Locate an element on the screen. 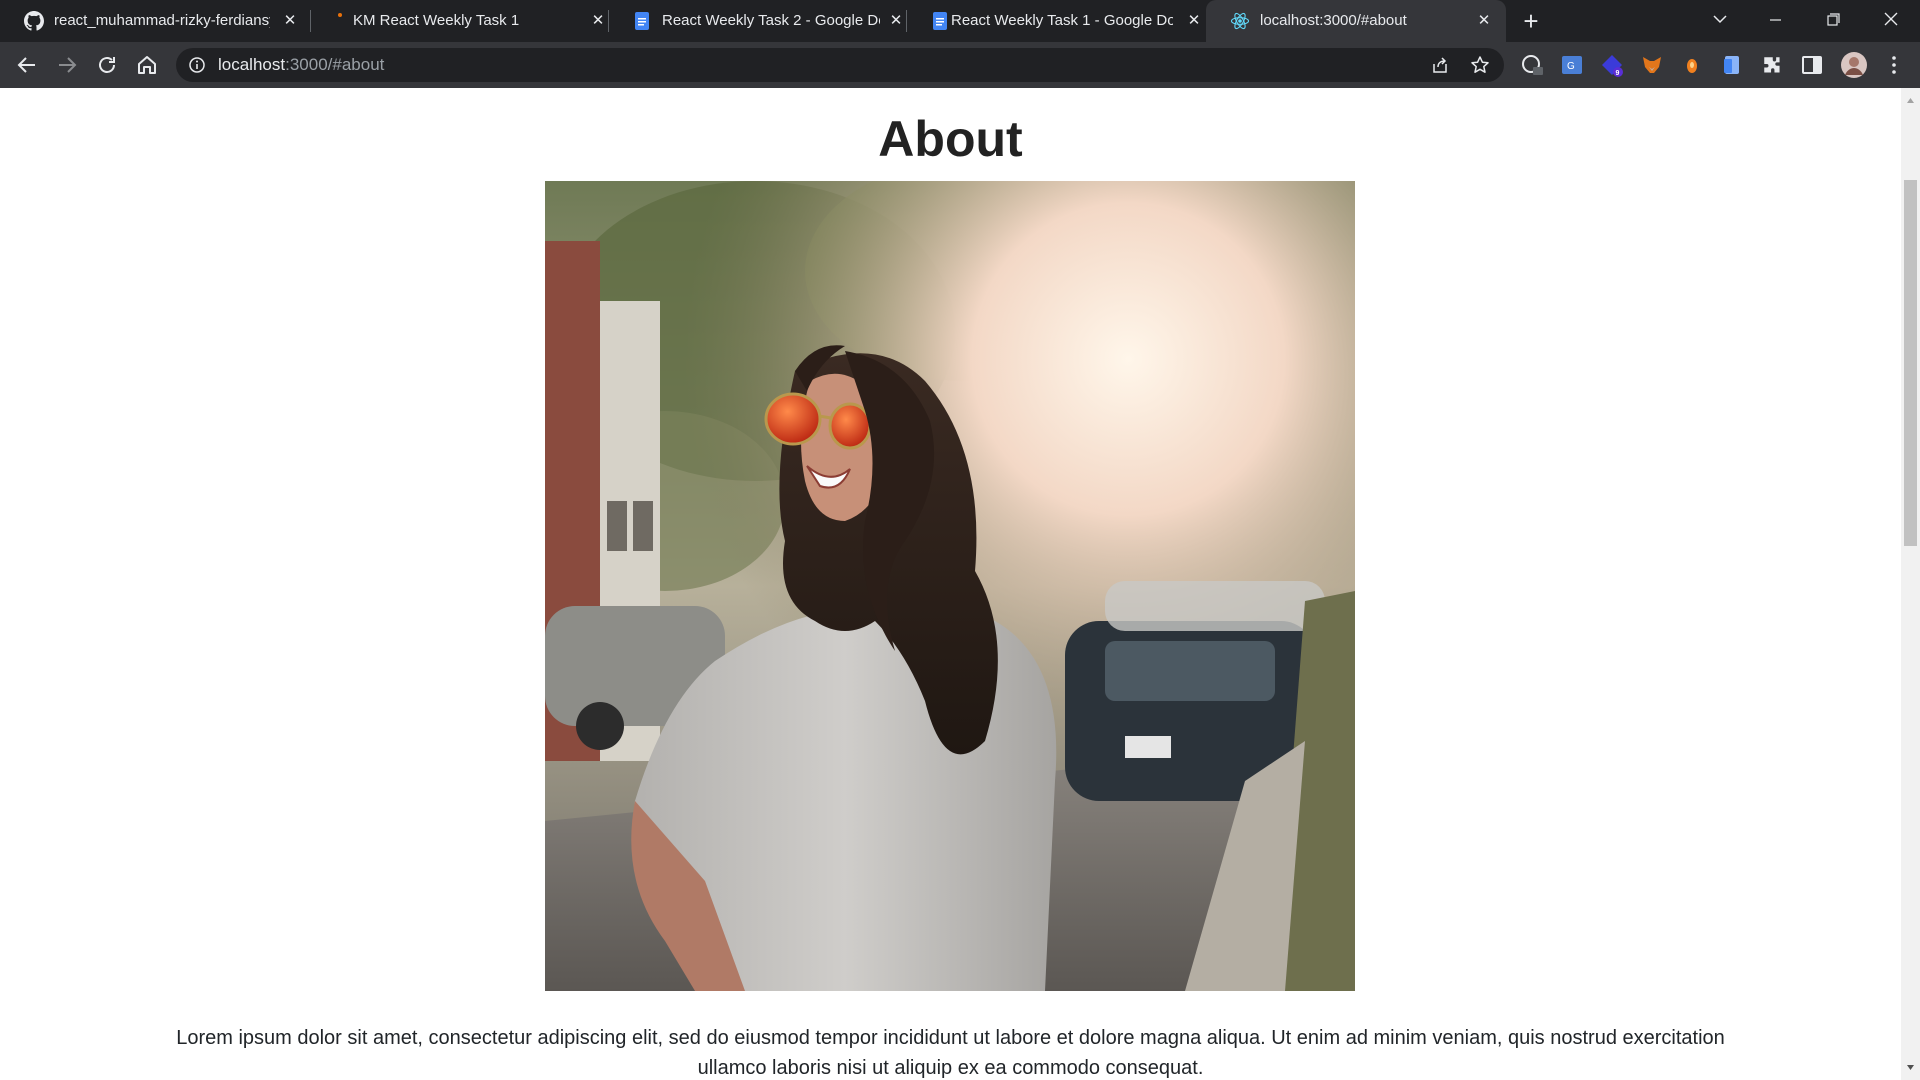  extension-badge: 9 is located at coordinates (1618, 73).